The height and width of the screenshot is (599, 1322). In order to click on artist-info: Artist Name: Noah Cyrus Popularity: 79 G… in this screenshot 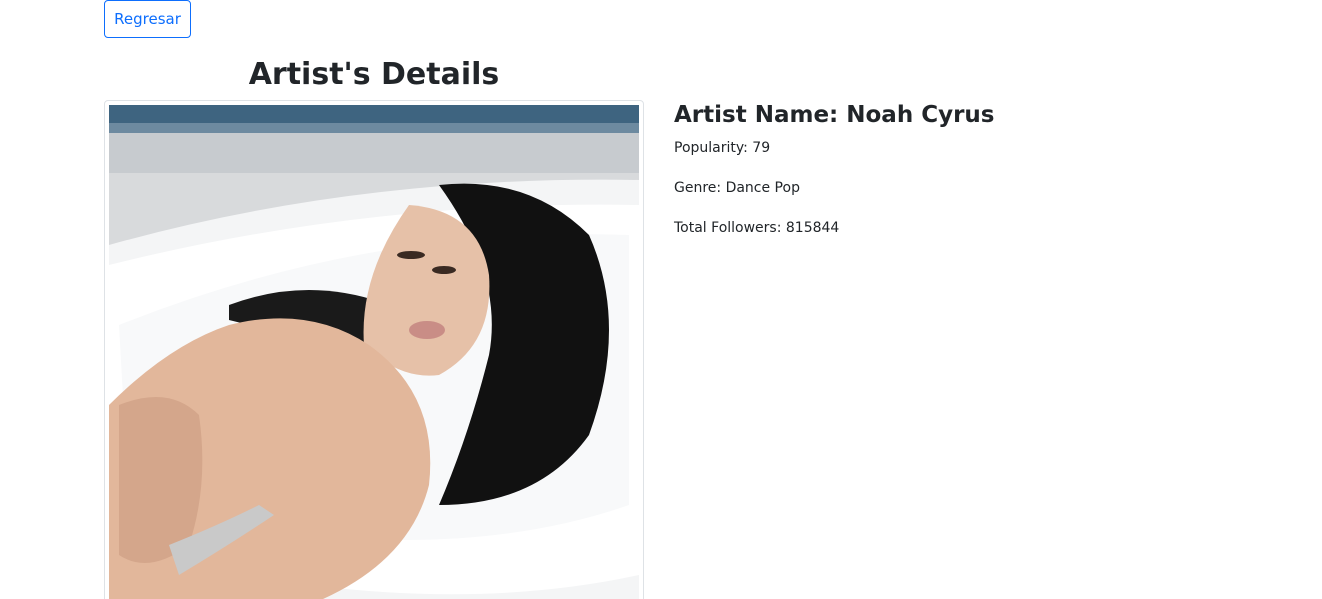, I will do `click(834, 168)`.